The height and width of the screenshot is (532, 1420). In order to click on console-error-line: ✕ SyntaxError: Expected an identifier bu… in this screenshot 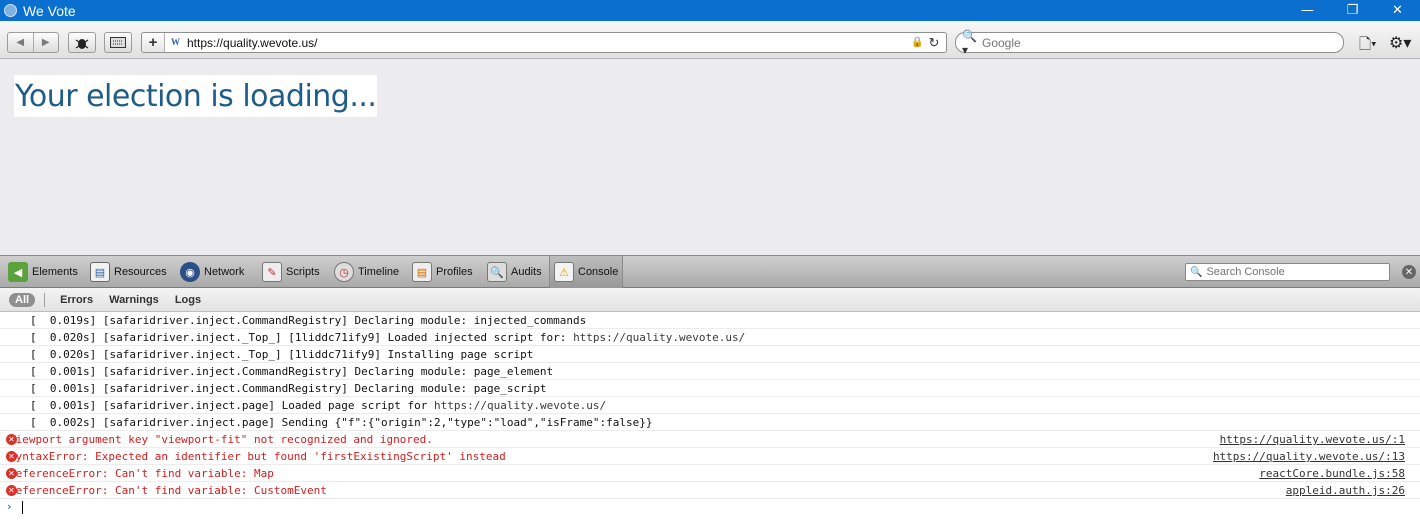, I will do `click(710, 456)`.